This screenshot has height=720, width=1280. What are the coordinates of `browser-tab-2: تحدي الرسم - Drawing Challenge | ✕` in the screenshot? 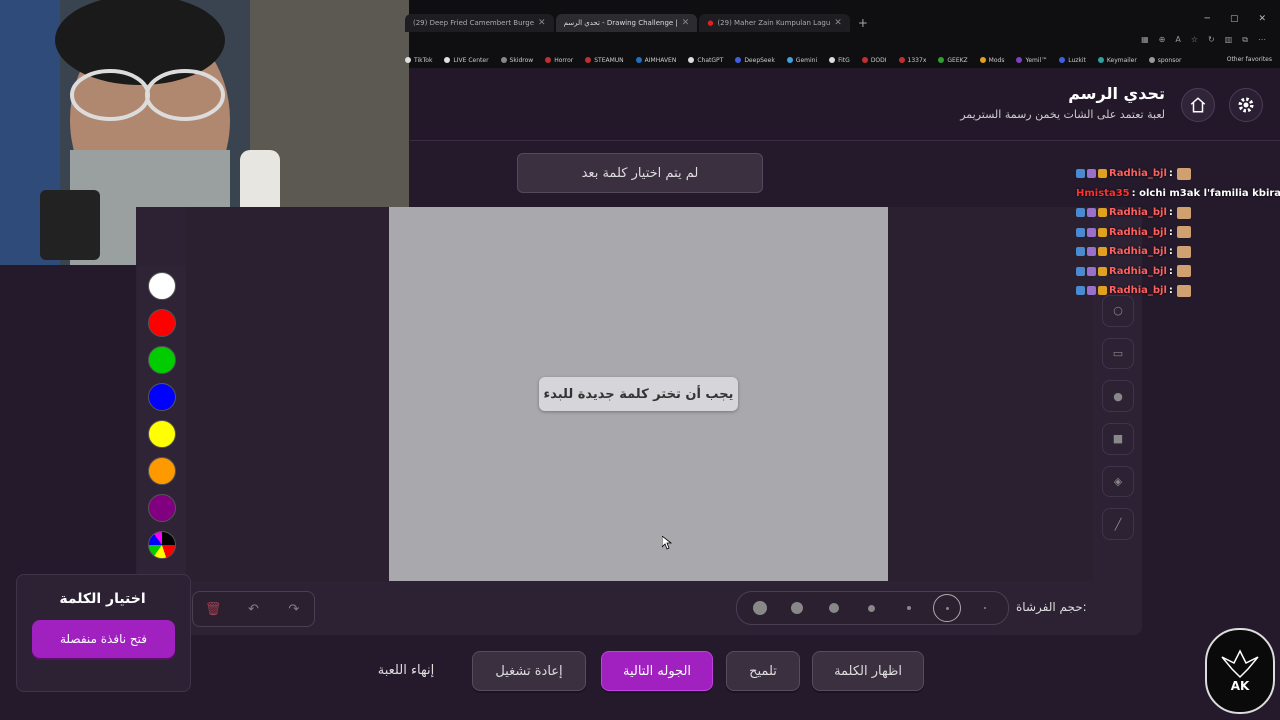 It's located at (626, 23).